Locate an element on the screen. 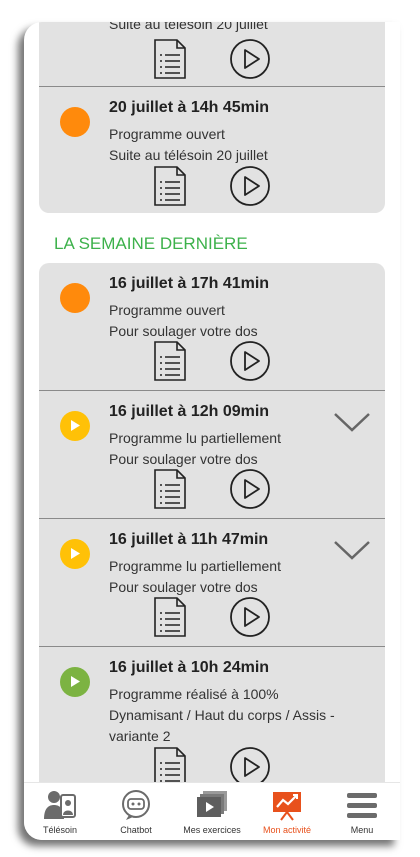  tab-telesoin: Télésoin is located at coordinates (60, 811).